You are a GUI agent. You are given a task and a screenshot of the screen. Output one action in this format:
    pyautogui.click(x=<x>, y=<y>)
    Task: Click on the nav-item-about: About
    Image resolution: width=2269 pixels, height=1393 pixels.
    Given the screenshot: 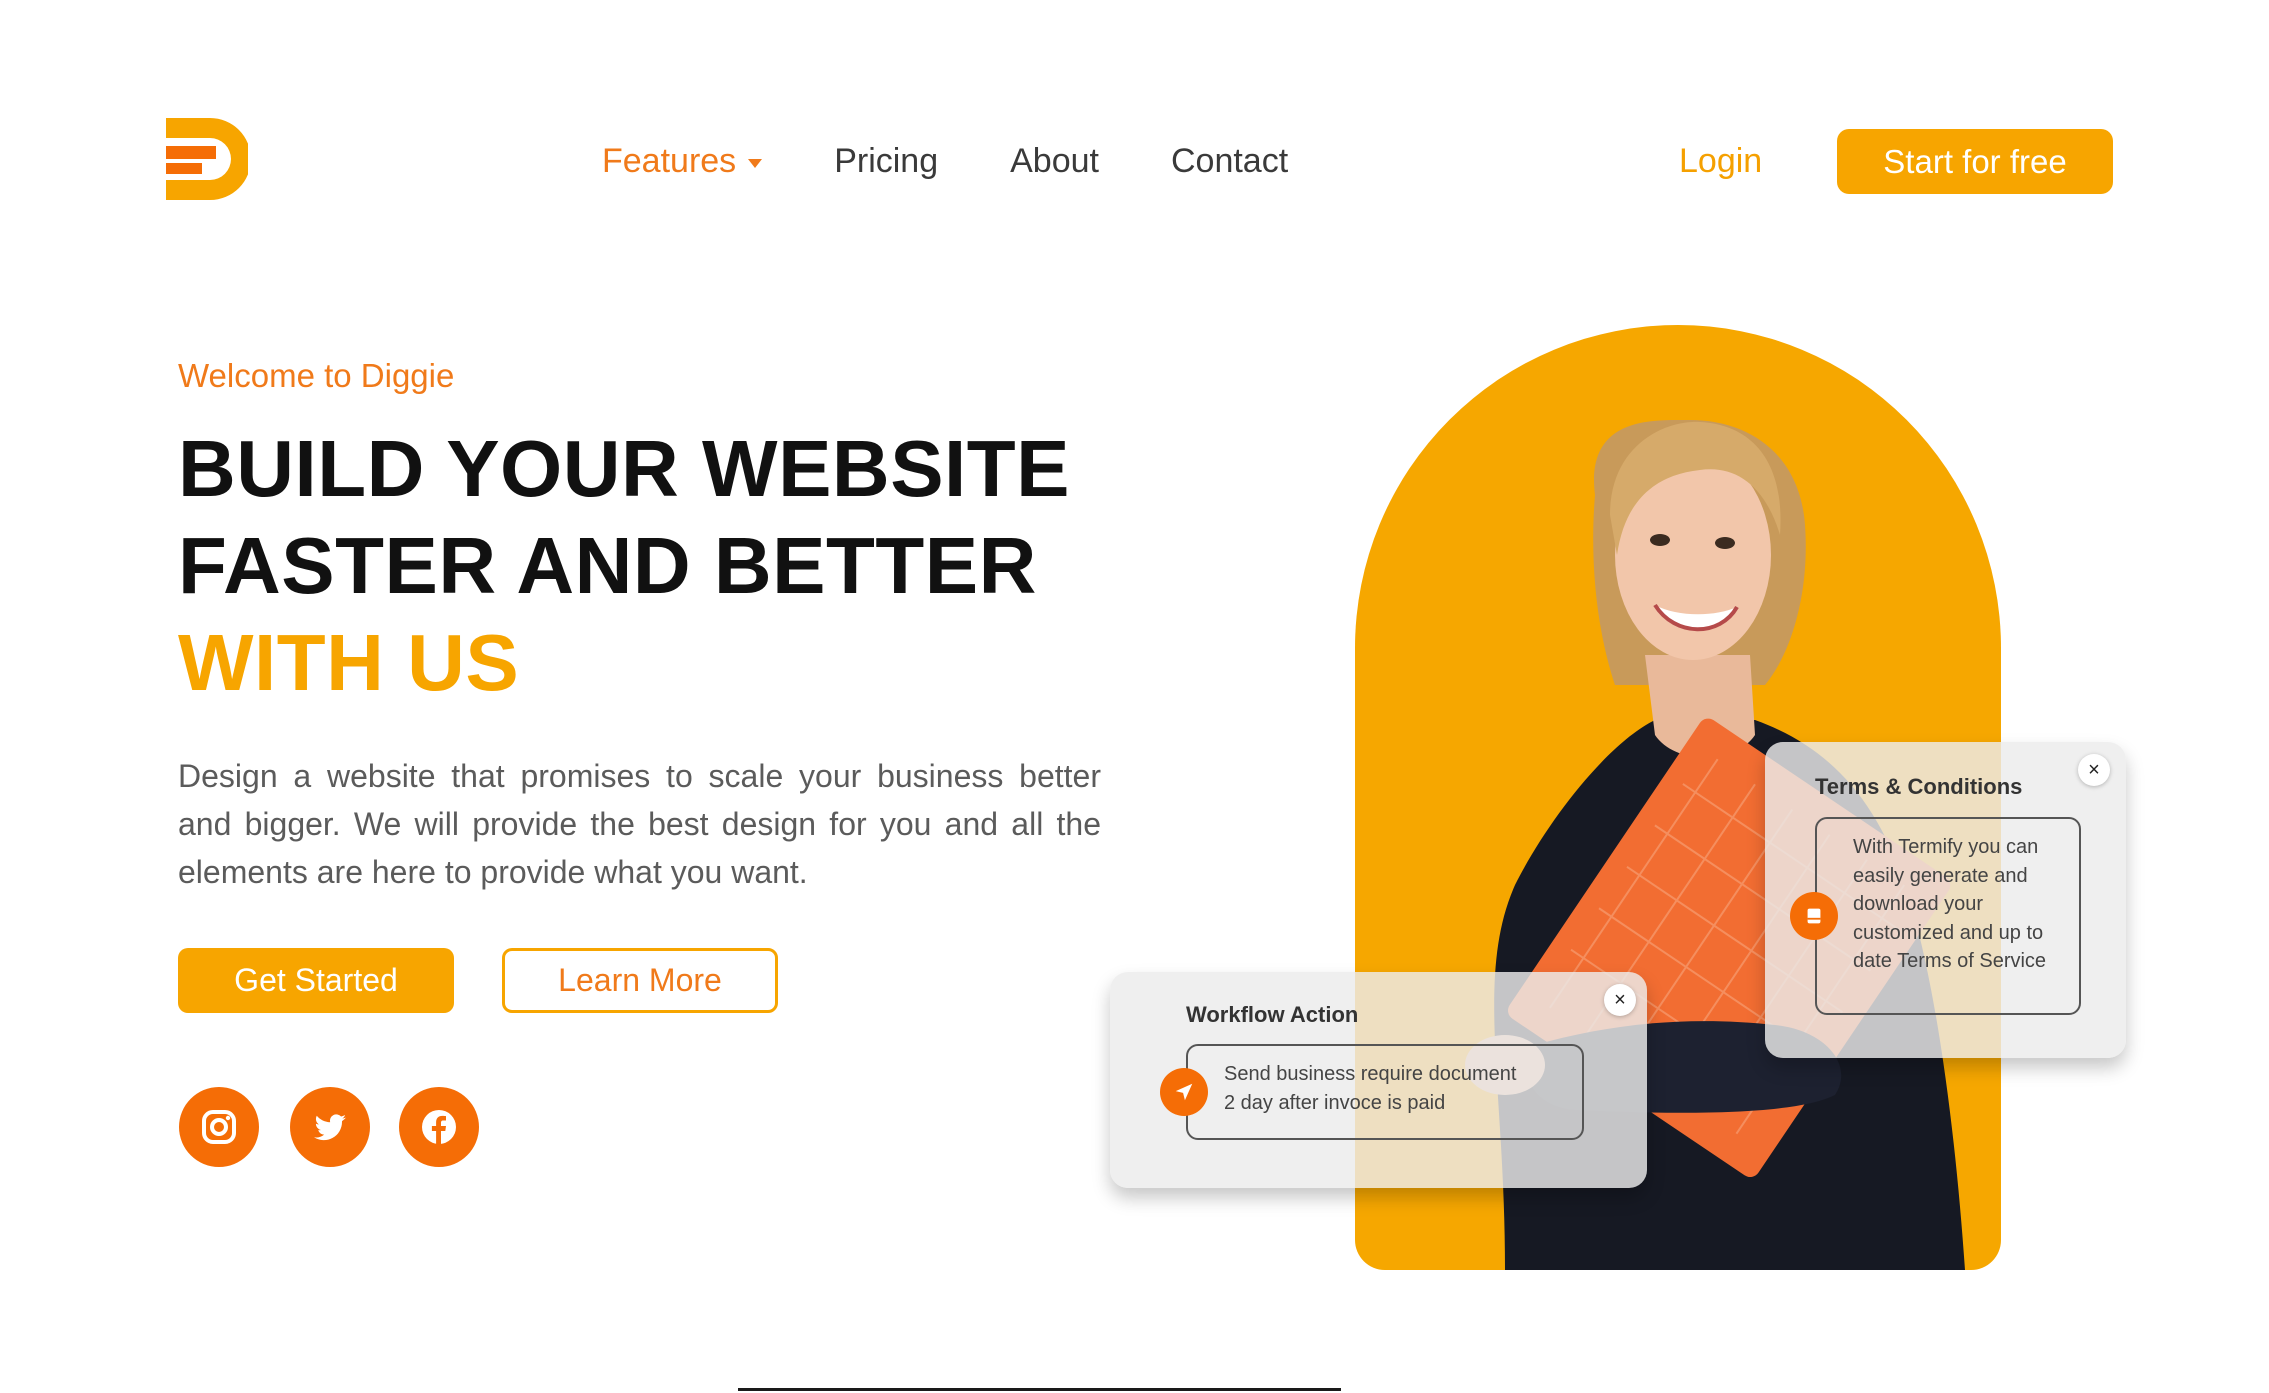 What is the action you would take?
    pyautogui.click(x=1054, y=161)
    